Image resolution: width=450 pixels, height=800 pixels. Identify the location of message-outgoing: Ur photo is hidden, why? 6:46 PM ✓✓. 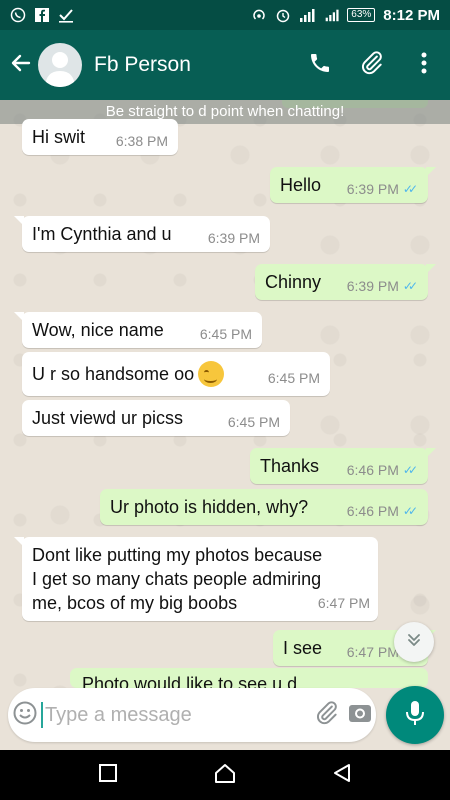
(264, 507).